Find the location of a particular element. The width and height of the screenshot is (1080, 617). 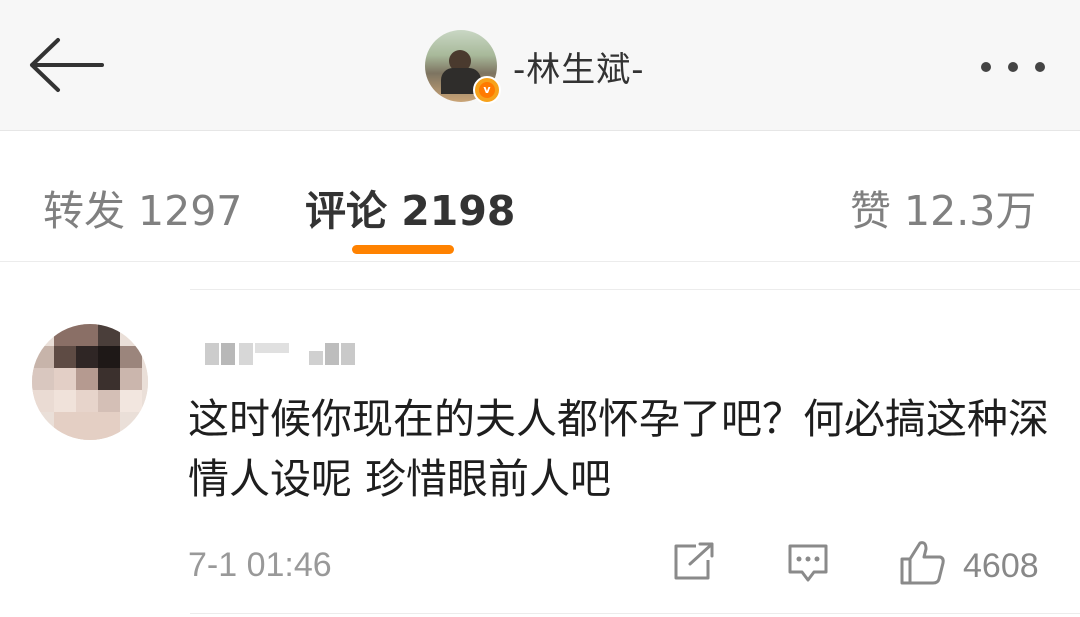

tab-repost-label: 转发 is located at coordinates (84, 211).